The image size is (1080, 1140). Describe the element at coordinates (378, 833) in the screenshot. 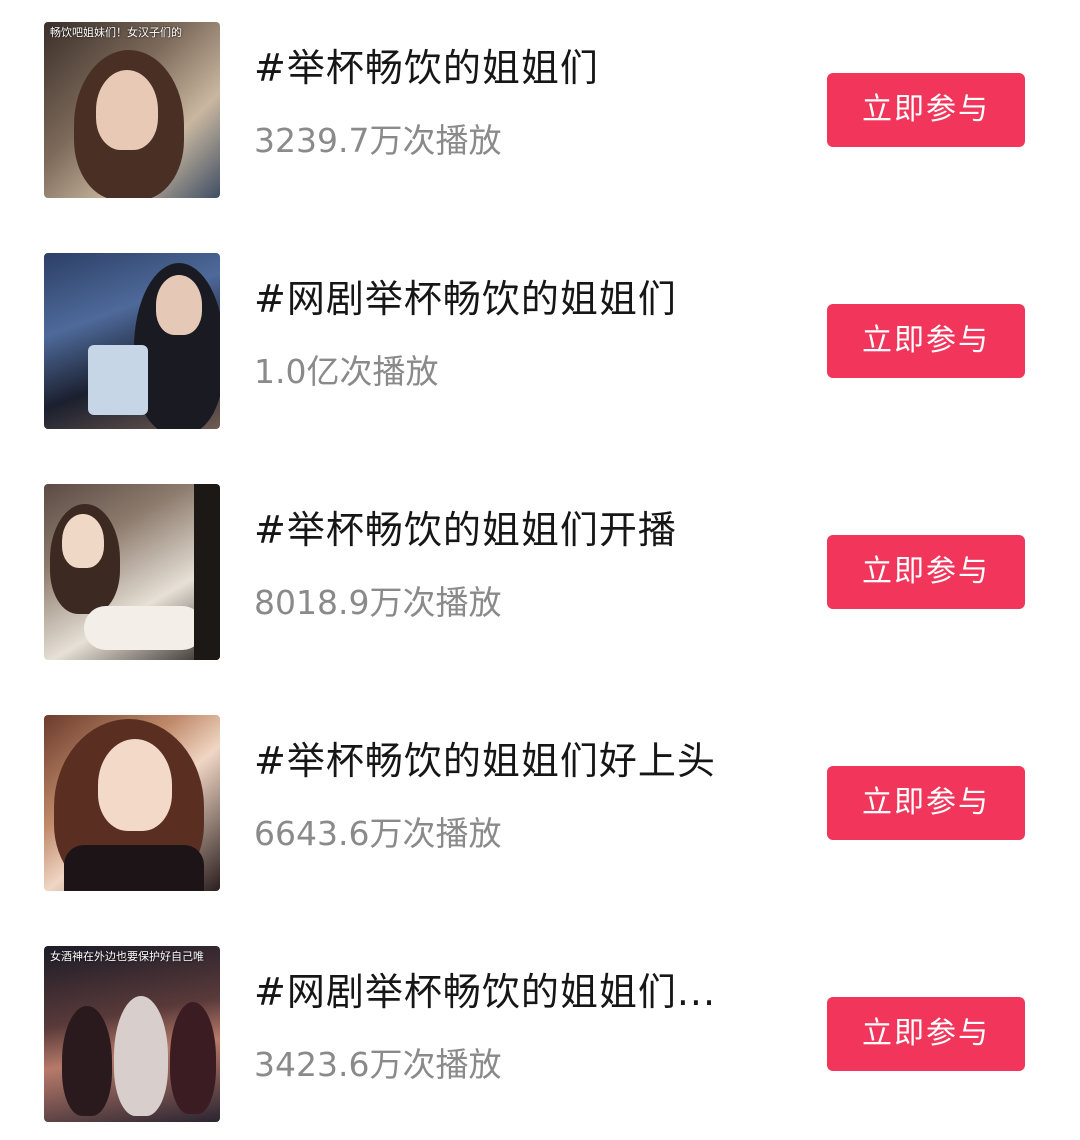

I see `play-count: 6643.6万次播放` at that location.